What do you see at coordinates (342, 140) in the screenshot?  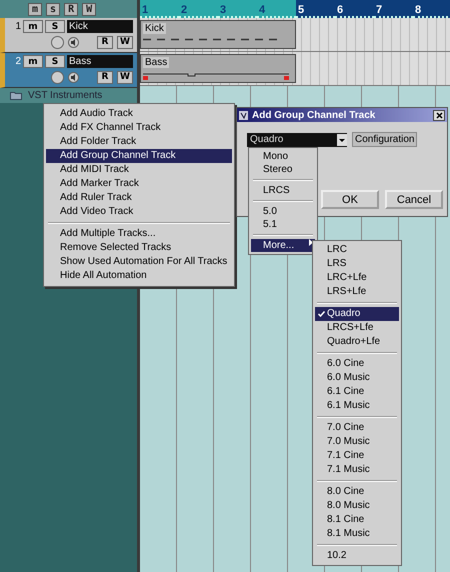 I see `caret-icon` at bounding box center [342, 140].